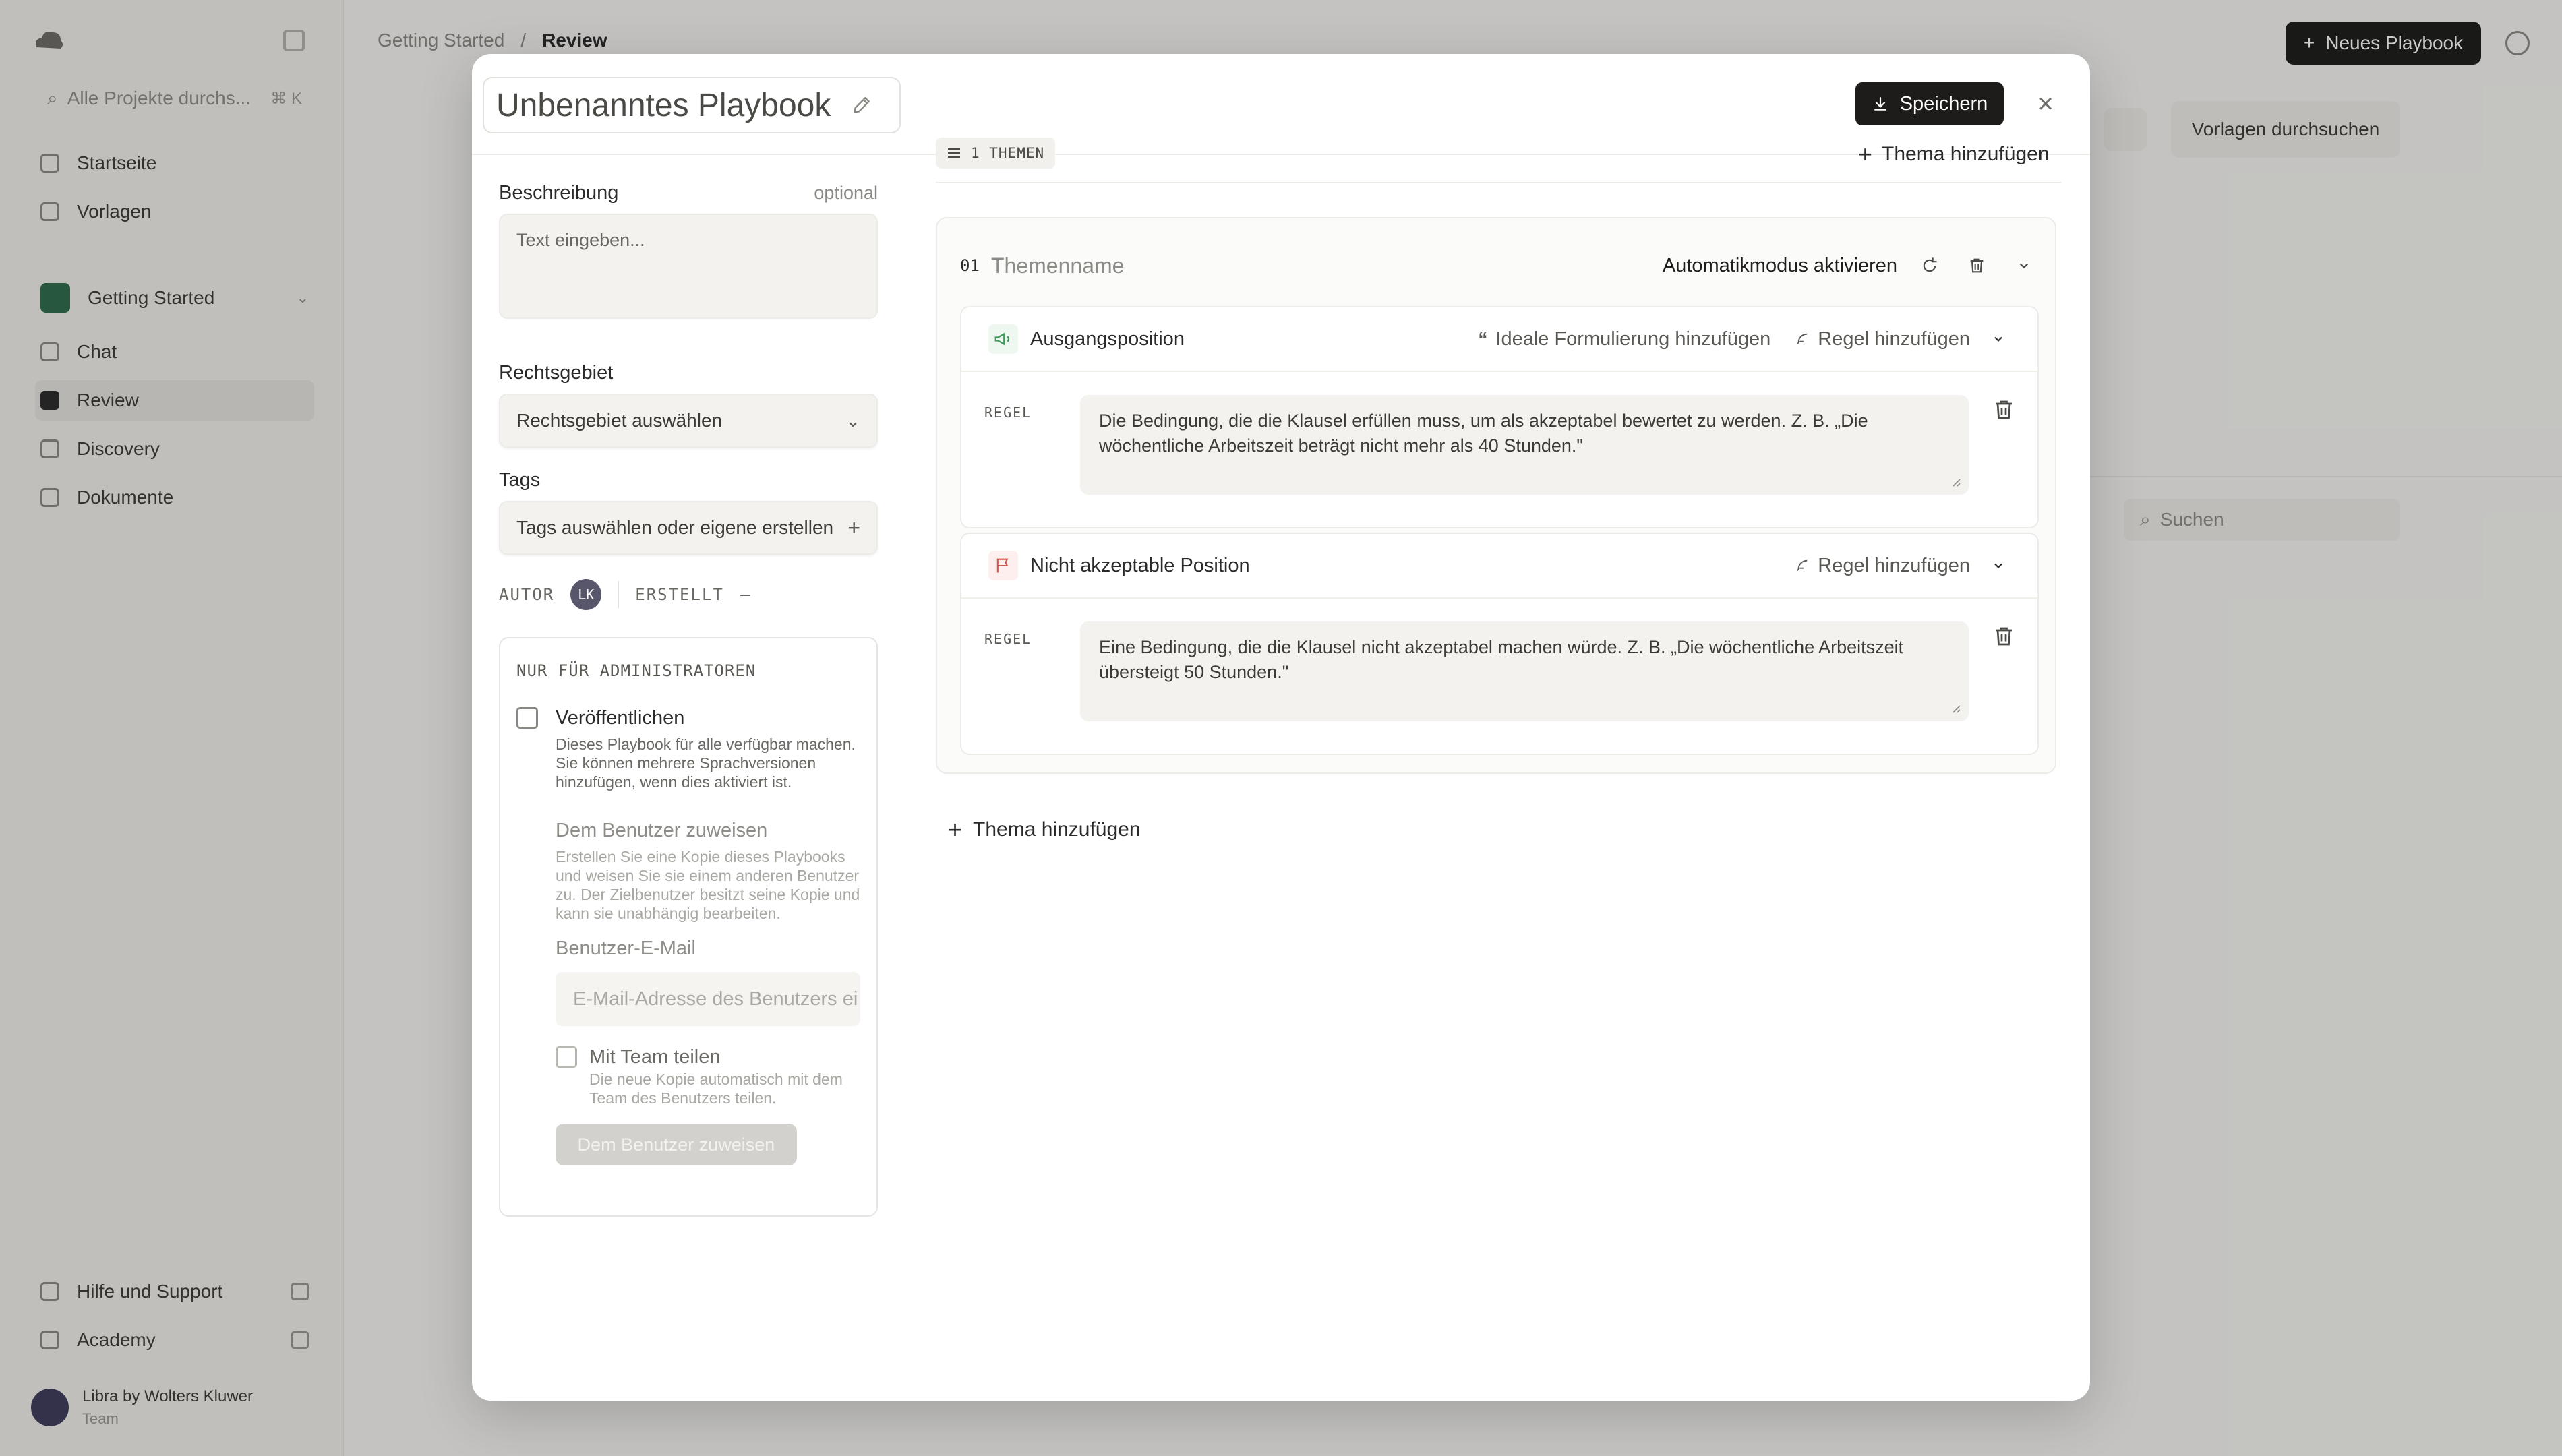 This screenshot has width=2562, height=1456. Describe the element at coordinates (1281, 104) in the screenshot. I see `modal-header: Unbenanntes Playbook Speichern ×` at that location.